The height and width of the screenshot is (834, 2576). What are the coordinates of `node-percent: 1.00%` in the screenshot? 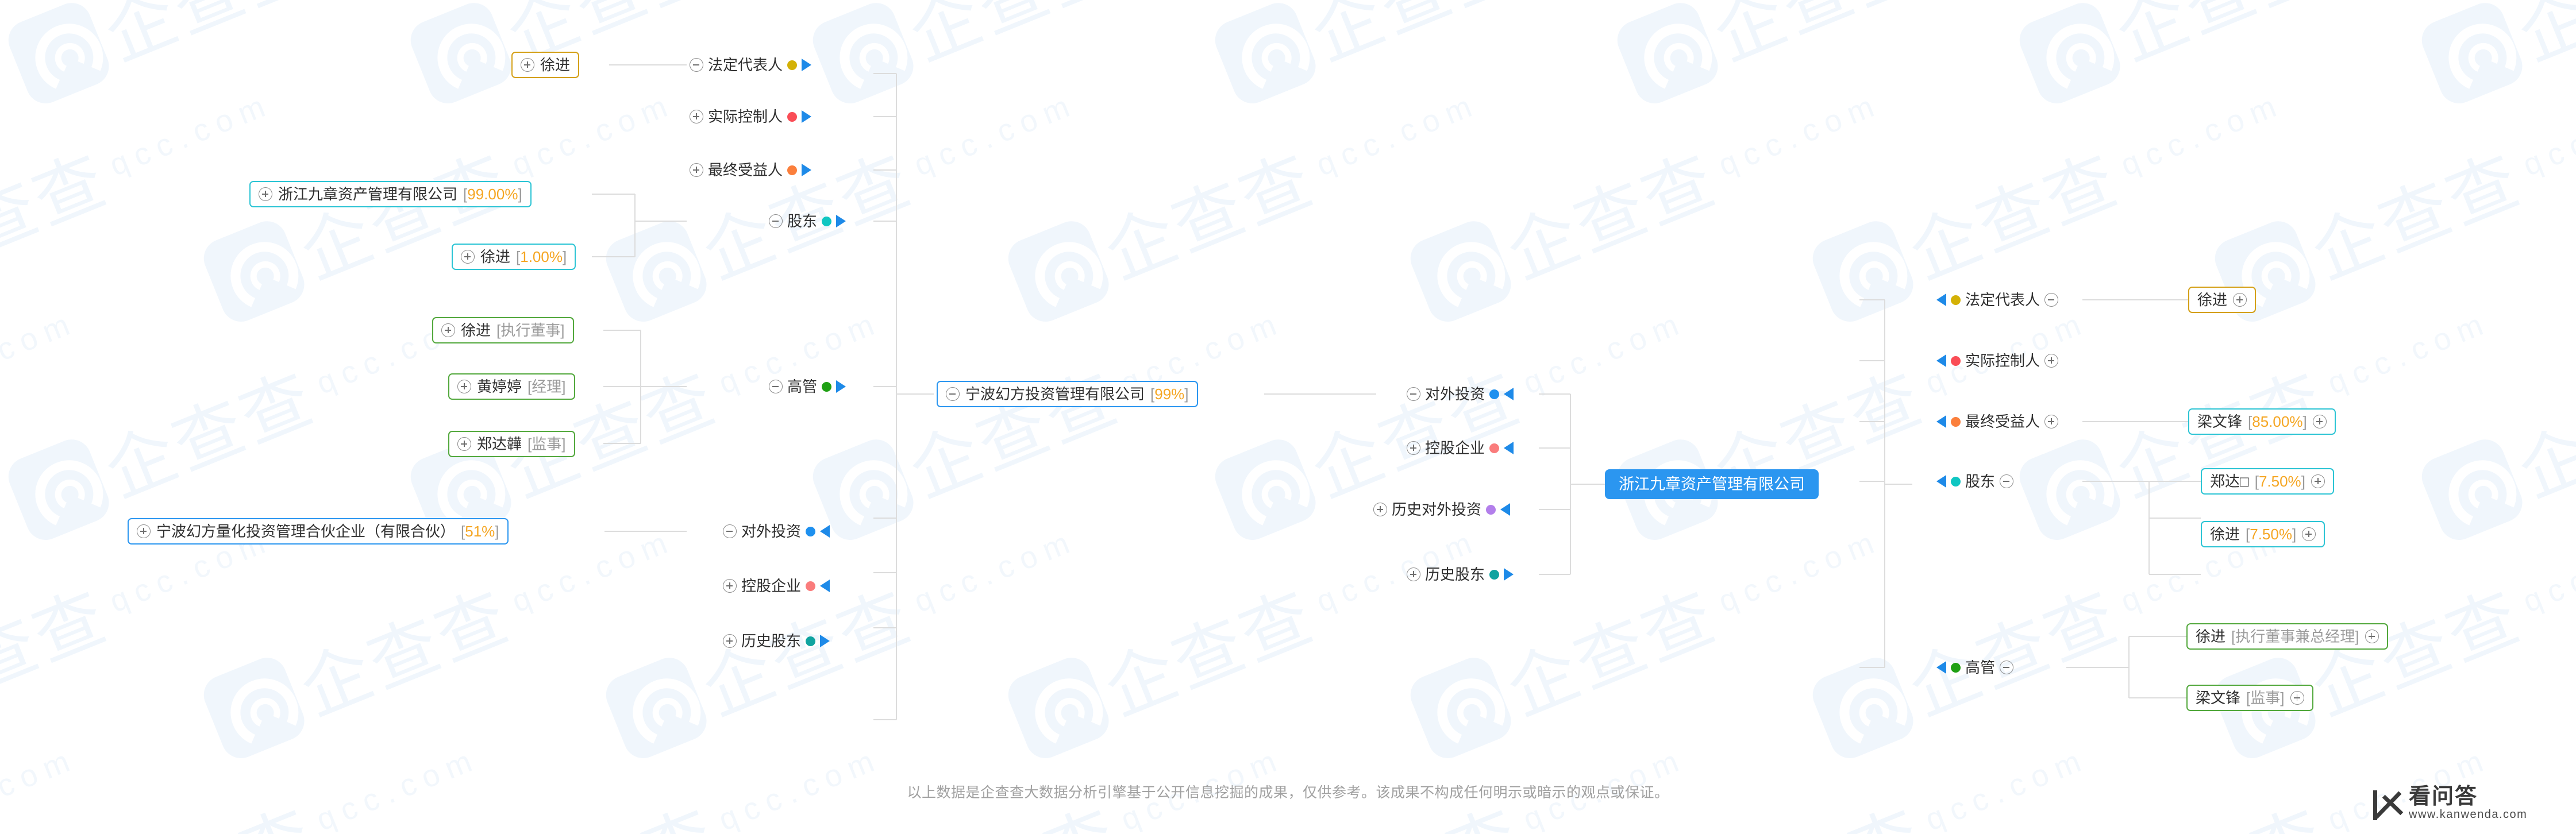 It's located at (541, 256).